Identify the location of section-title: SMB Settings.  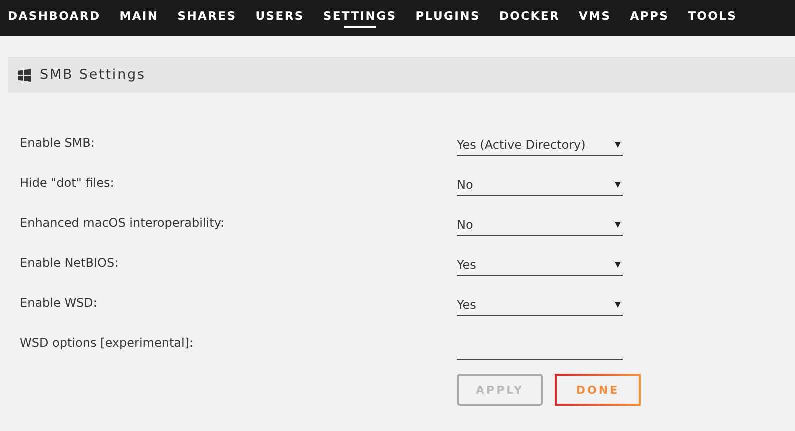
(93, 75).